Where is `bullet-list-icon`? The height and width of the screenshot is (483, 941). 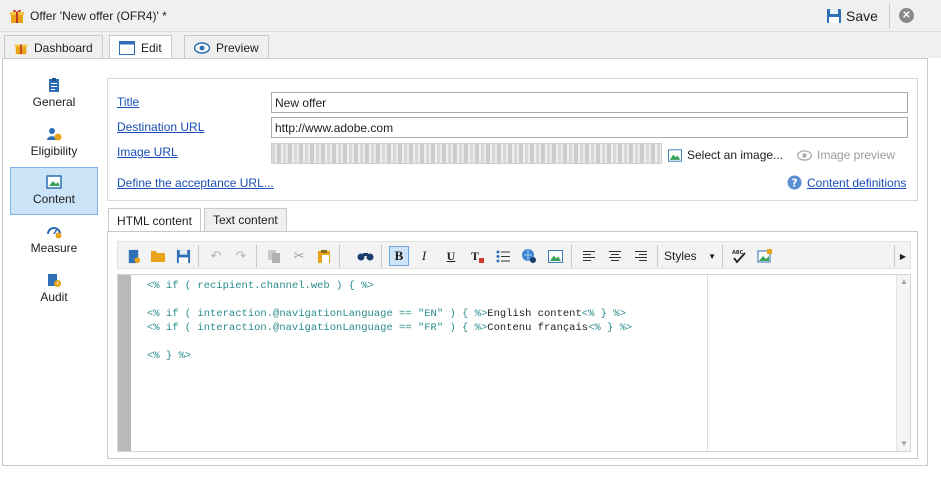
bullet-list-icon is located at coordinates (503, 256).